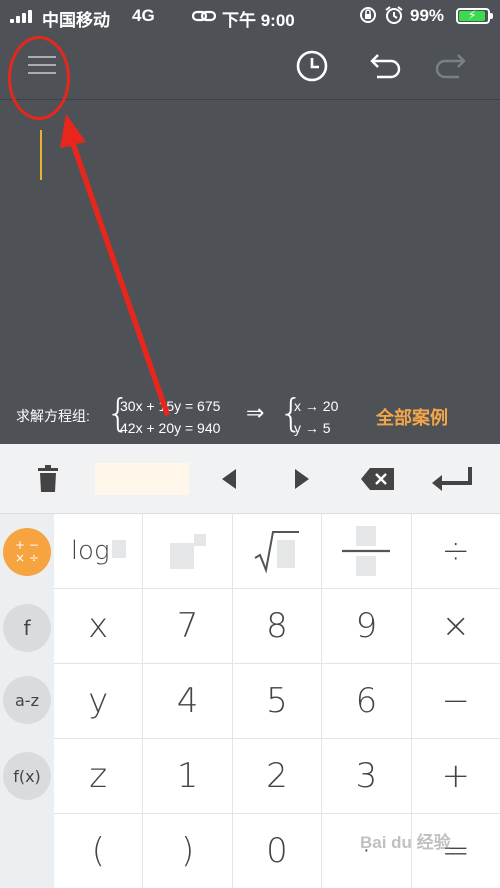 This screenshot has width=500, height=888. Describe the element at coordinates (98, 626) in the screenshot. I see `x-key: x` at that location.